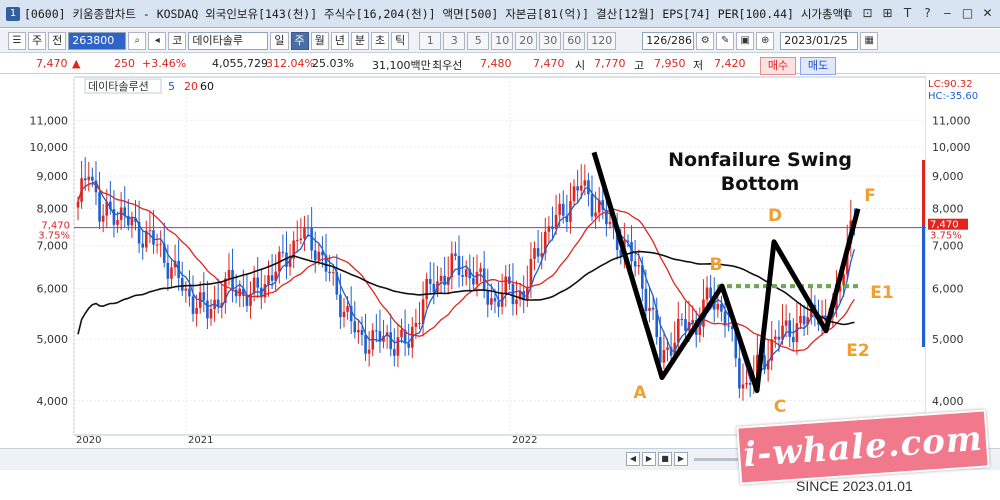 Image resolution: width=1000 pixels, height=500 pixels. I want to click on scroll-right-button: ▶, so click(649, 459).